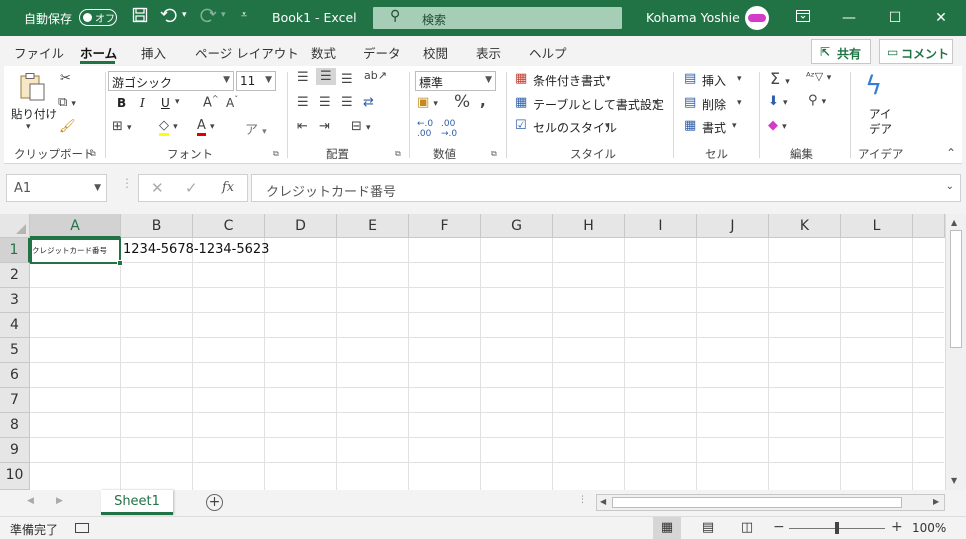 Image resolution: width=966 pixels, height=539 pixels. I want to click on format-cells-icon: ▦, so click(690, 125).